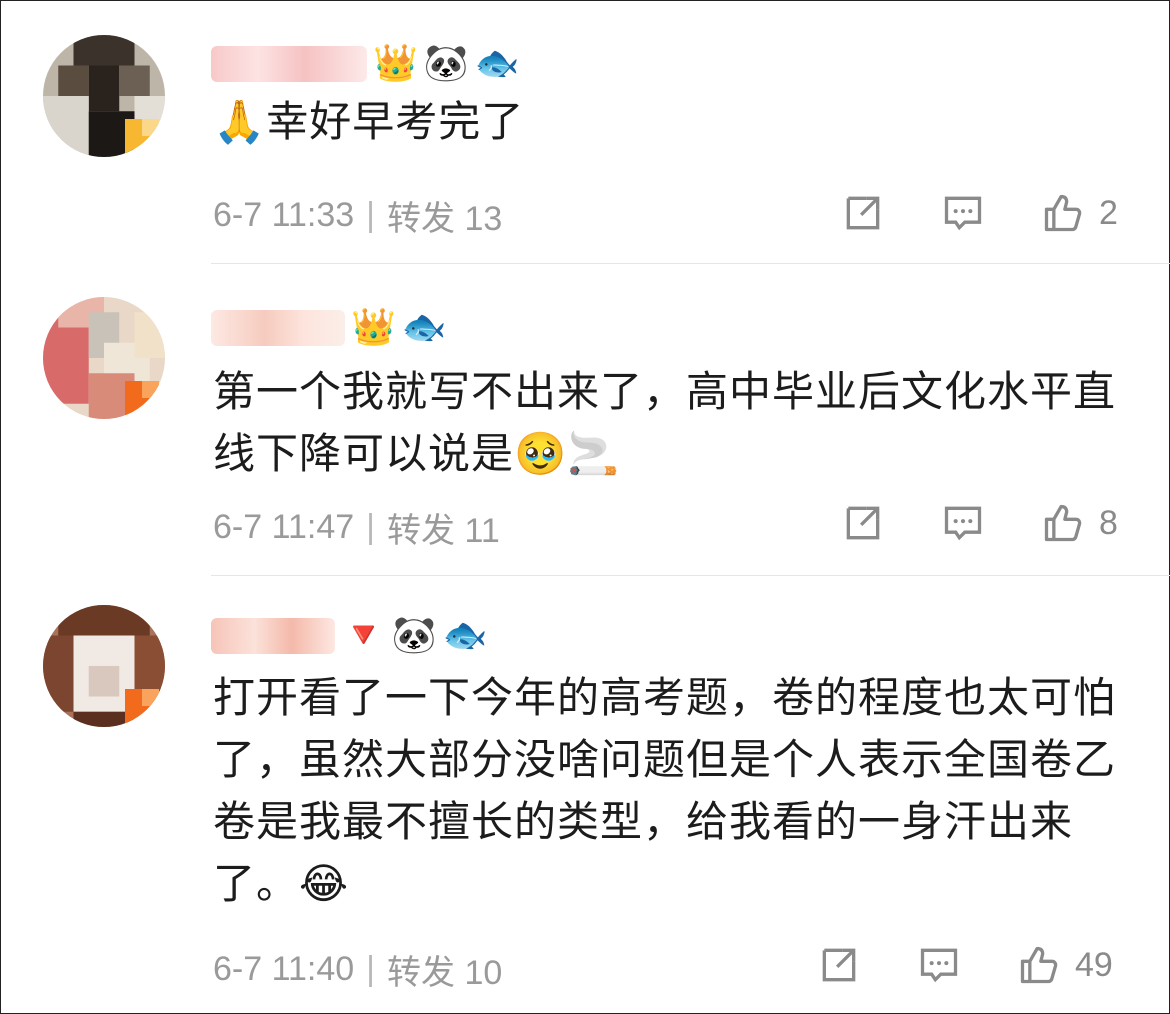 The height and width of the screenshot is (1014, 1170). Describe the element at coordinates (443, 527) in the screenshot. I see `repost-count: 转发 11` at that location.